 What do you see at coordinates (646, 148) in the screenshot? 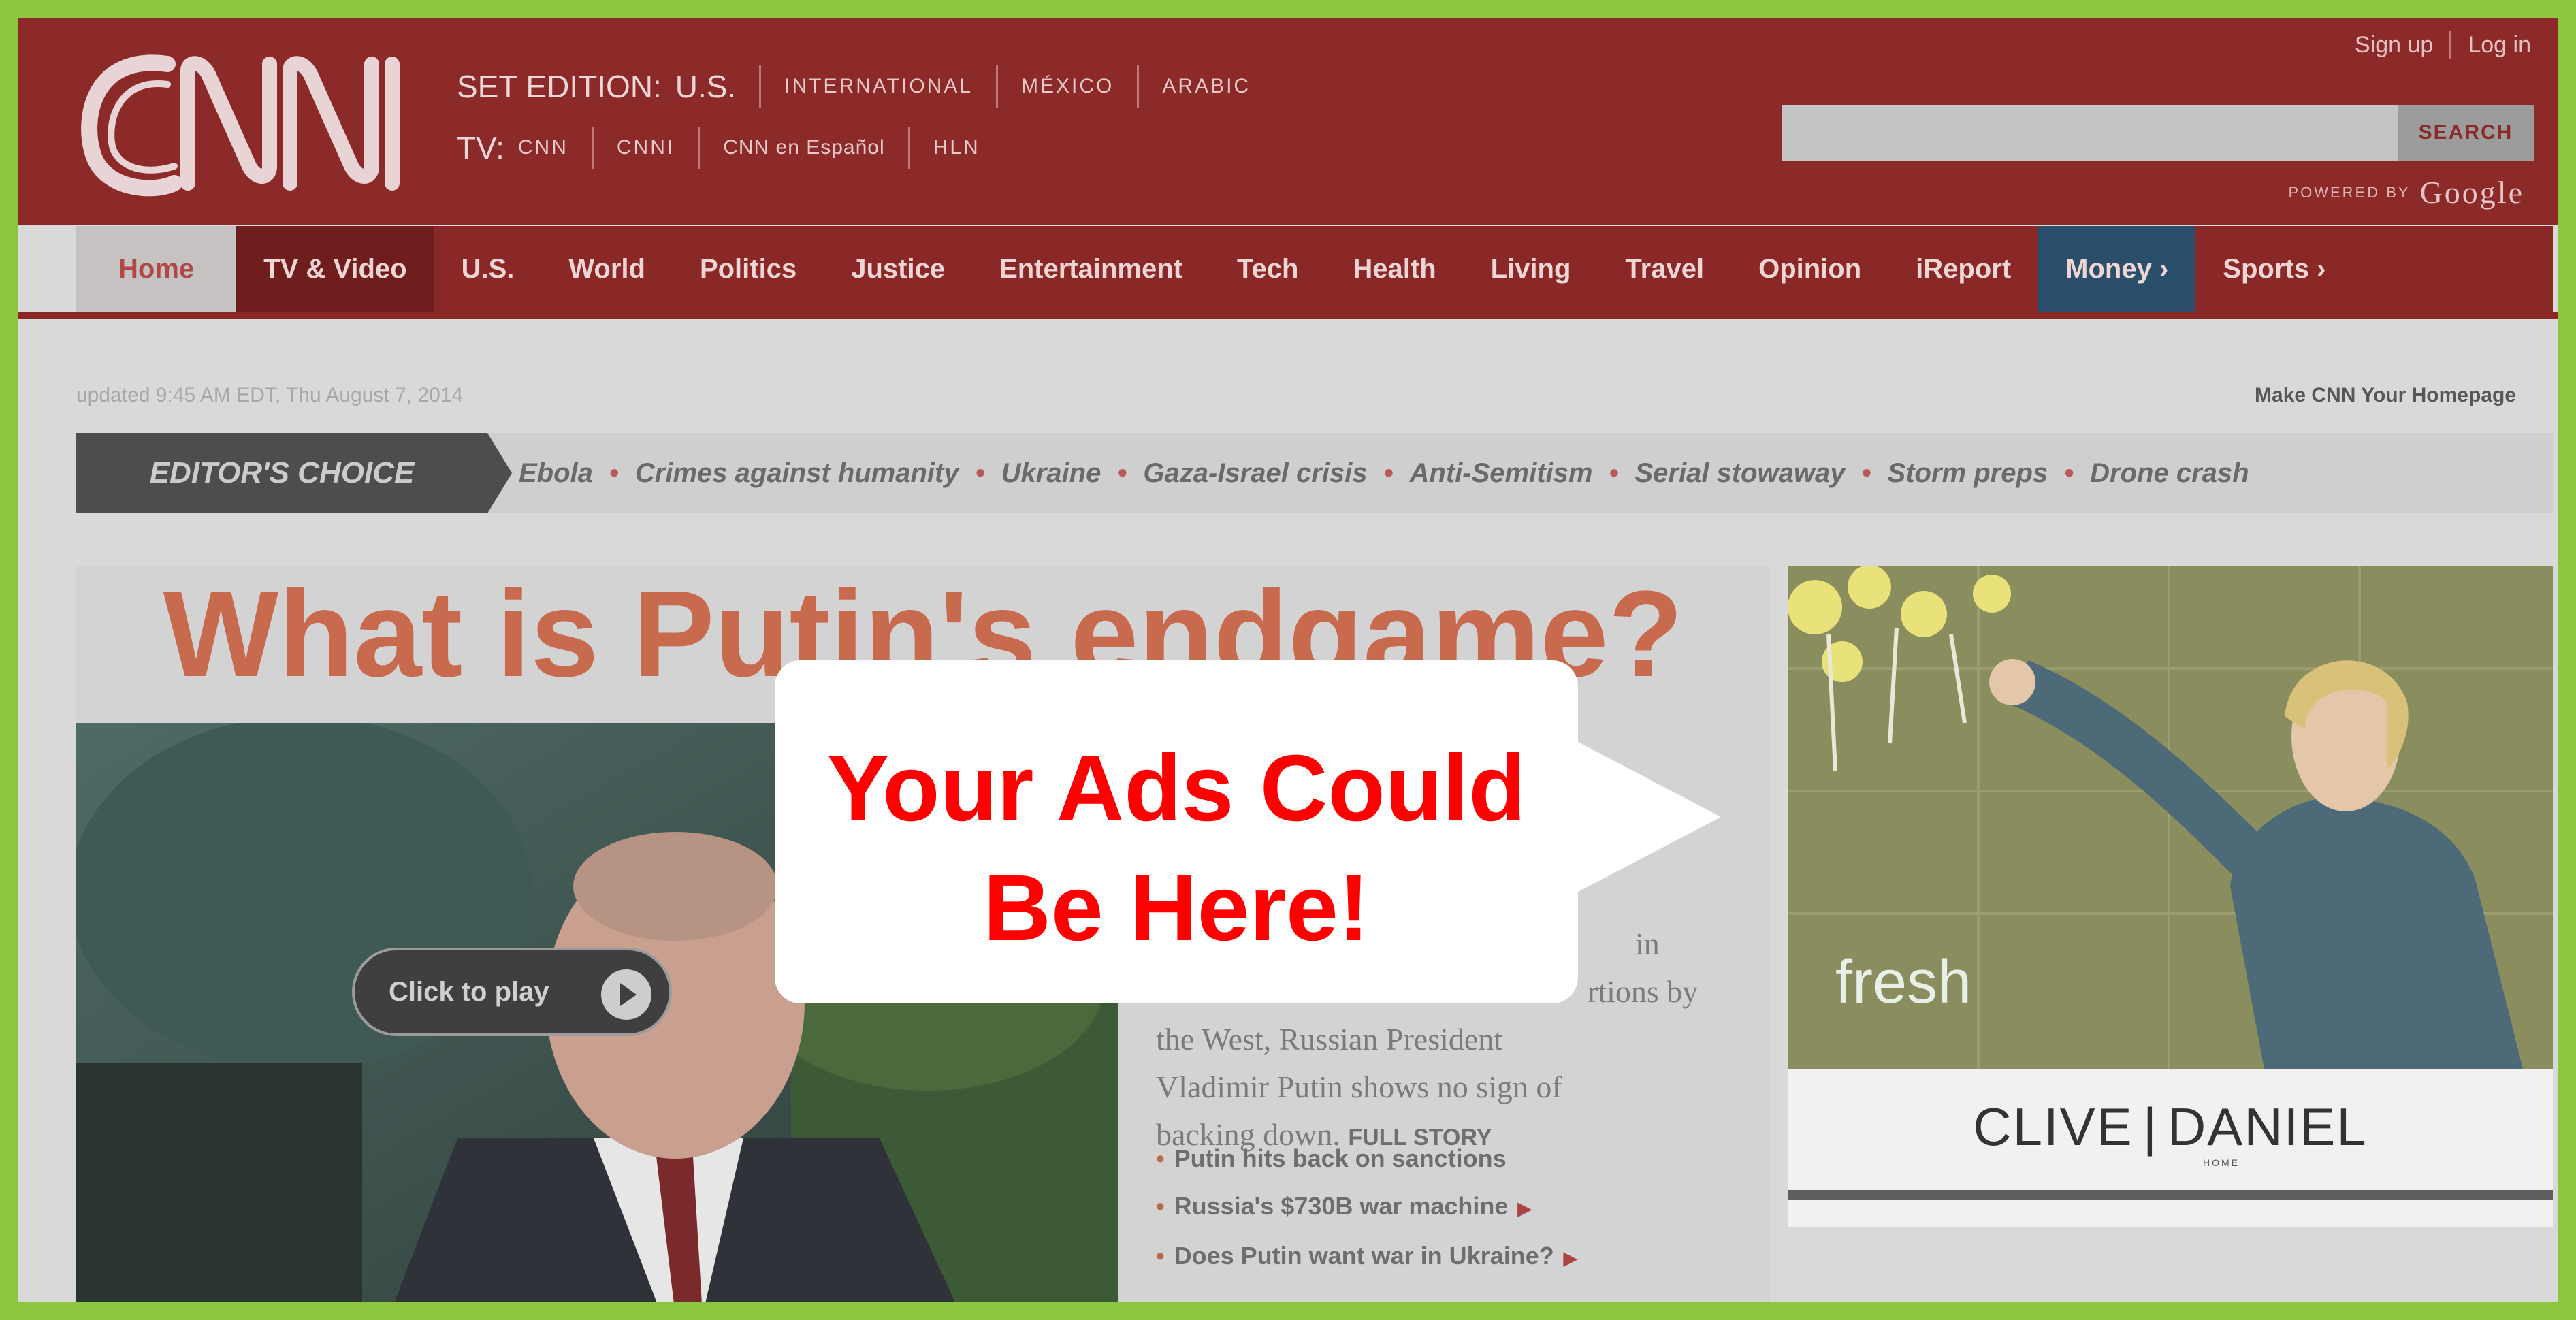
I see `tv-cnni-link: CNNI` at bounding box center [646, 148].